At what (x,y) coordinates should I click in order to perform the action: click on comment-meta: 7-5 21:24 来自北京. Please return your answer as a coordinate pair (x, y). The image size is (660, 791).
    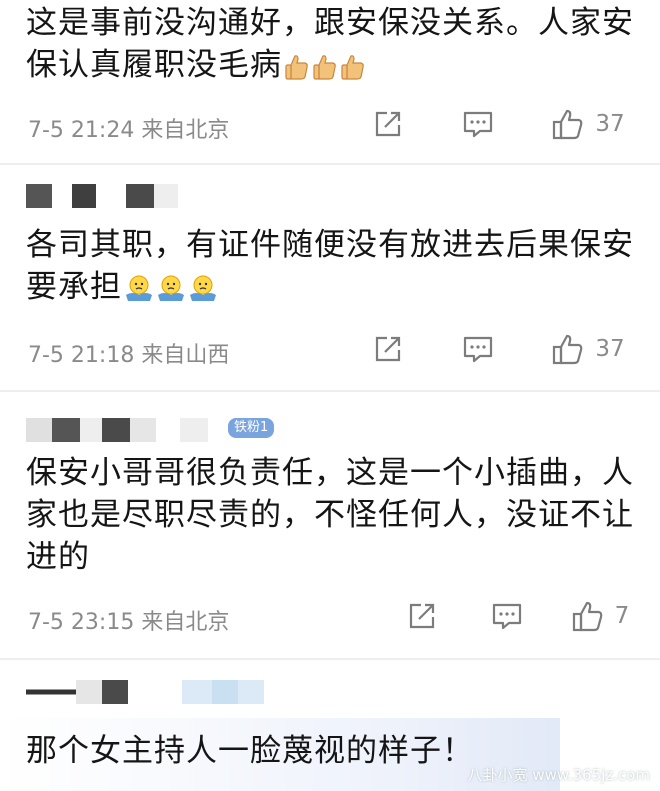
    Looking at the image, I should click on (129, 130).